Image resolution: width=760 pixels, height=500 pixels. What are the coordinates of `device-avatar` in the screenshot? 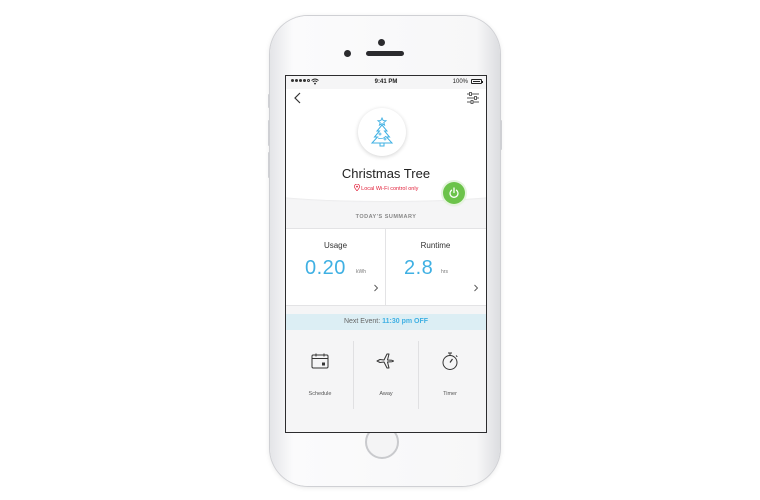 It's located at (382, 132).